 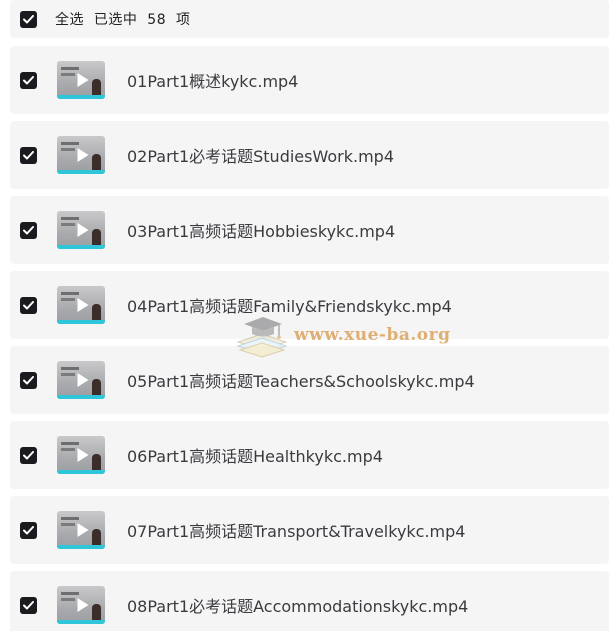 I want to click on file-row: 08Part1必考话题Accommodationskykc.mp4, so click(x=309, y=601).